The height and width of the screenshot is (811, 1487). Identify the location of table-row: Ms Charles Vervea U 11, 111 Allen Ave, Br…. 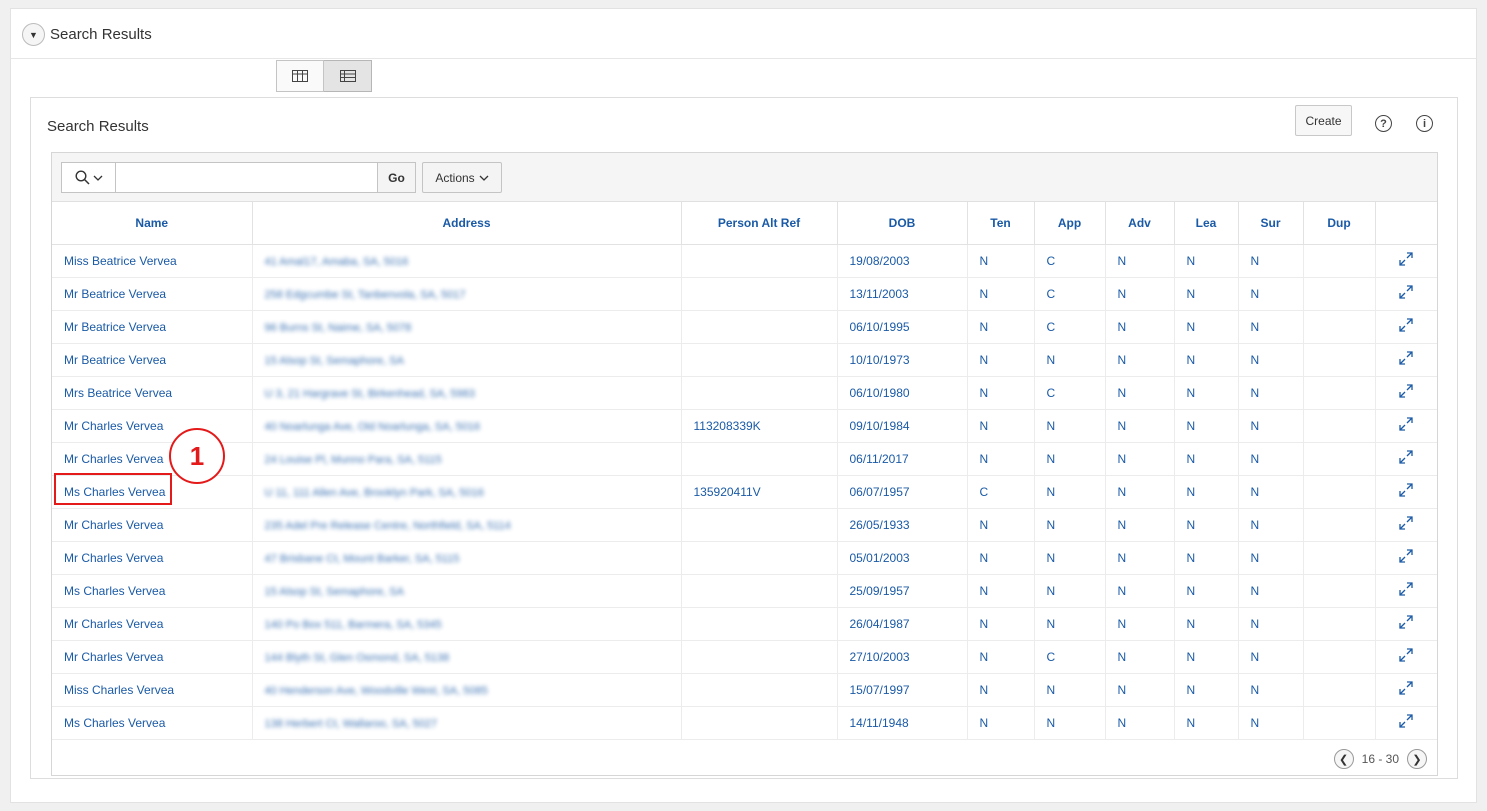
(744, 492).